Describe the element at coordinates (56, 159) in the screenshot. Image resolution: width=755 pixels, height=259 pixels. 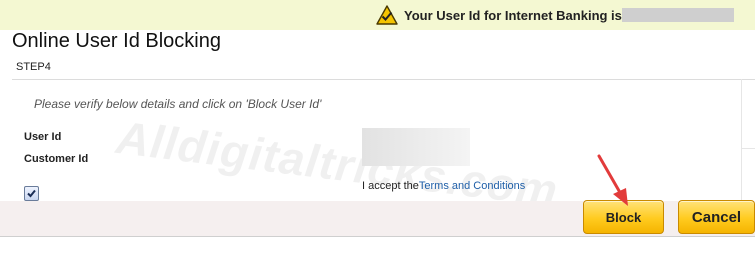
I see `customer-id-label: Customer Id` at that location.